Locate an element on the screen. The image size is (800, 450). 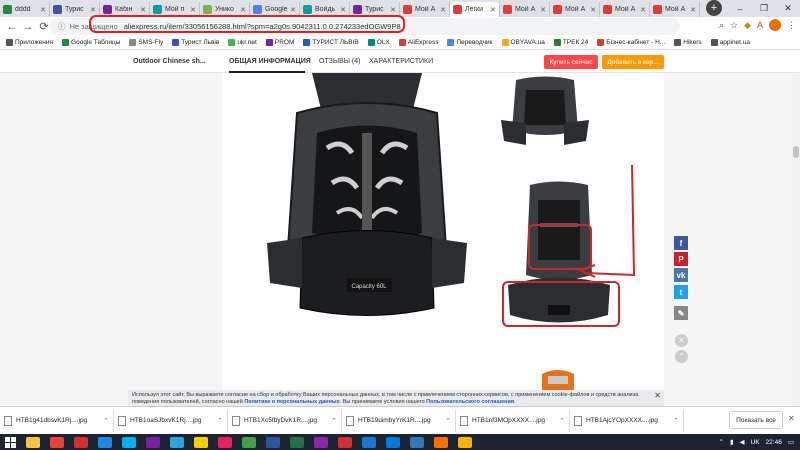
forward-icon: → is located at coordinates (28, 27).